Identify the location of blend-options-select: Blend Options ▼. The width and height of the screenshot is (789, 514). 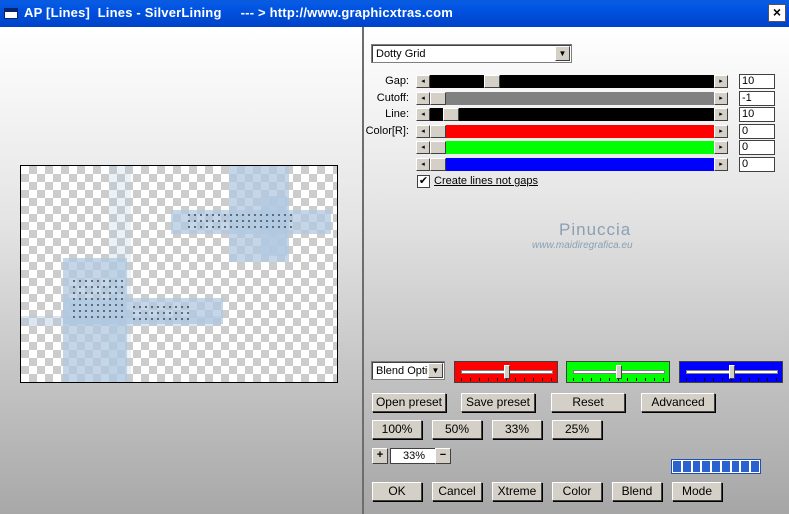
(408, 370).